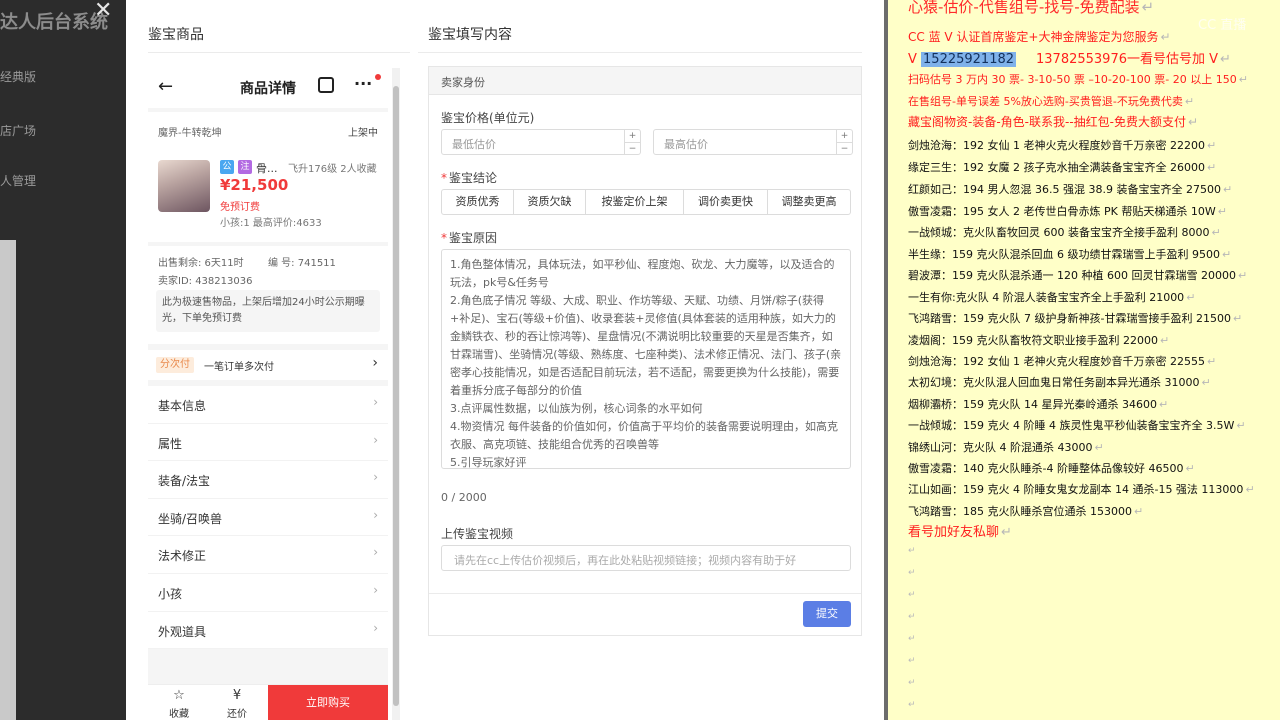 Image resolution: width=1280 pixels, height=720 pixels. What do you see at coordinates (478, 202) in the screenshot?
I see `conclusion-excellent: 资质优秀` at bounding box center [478, 202].